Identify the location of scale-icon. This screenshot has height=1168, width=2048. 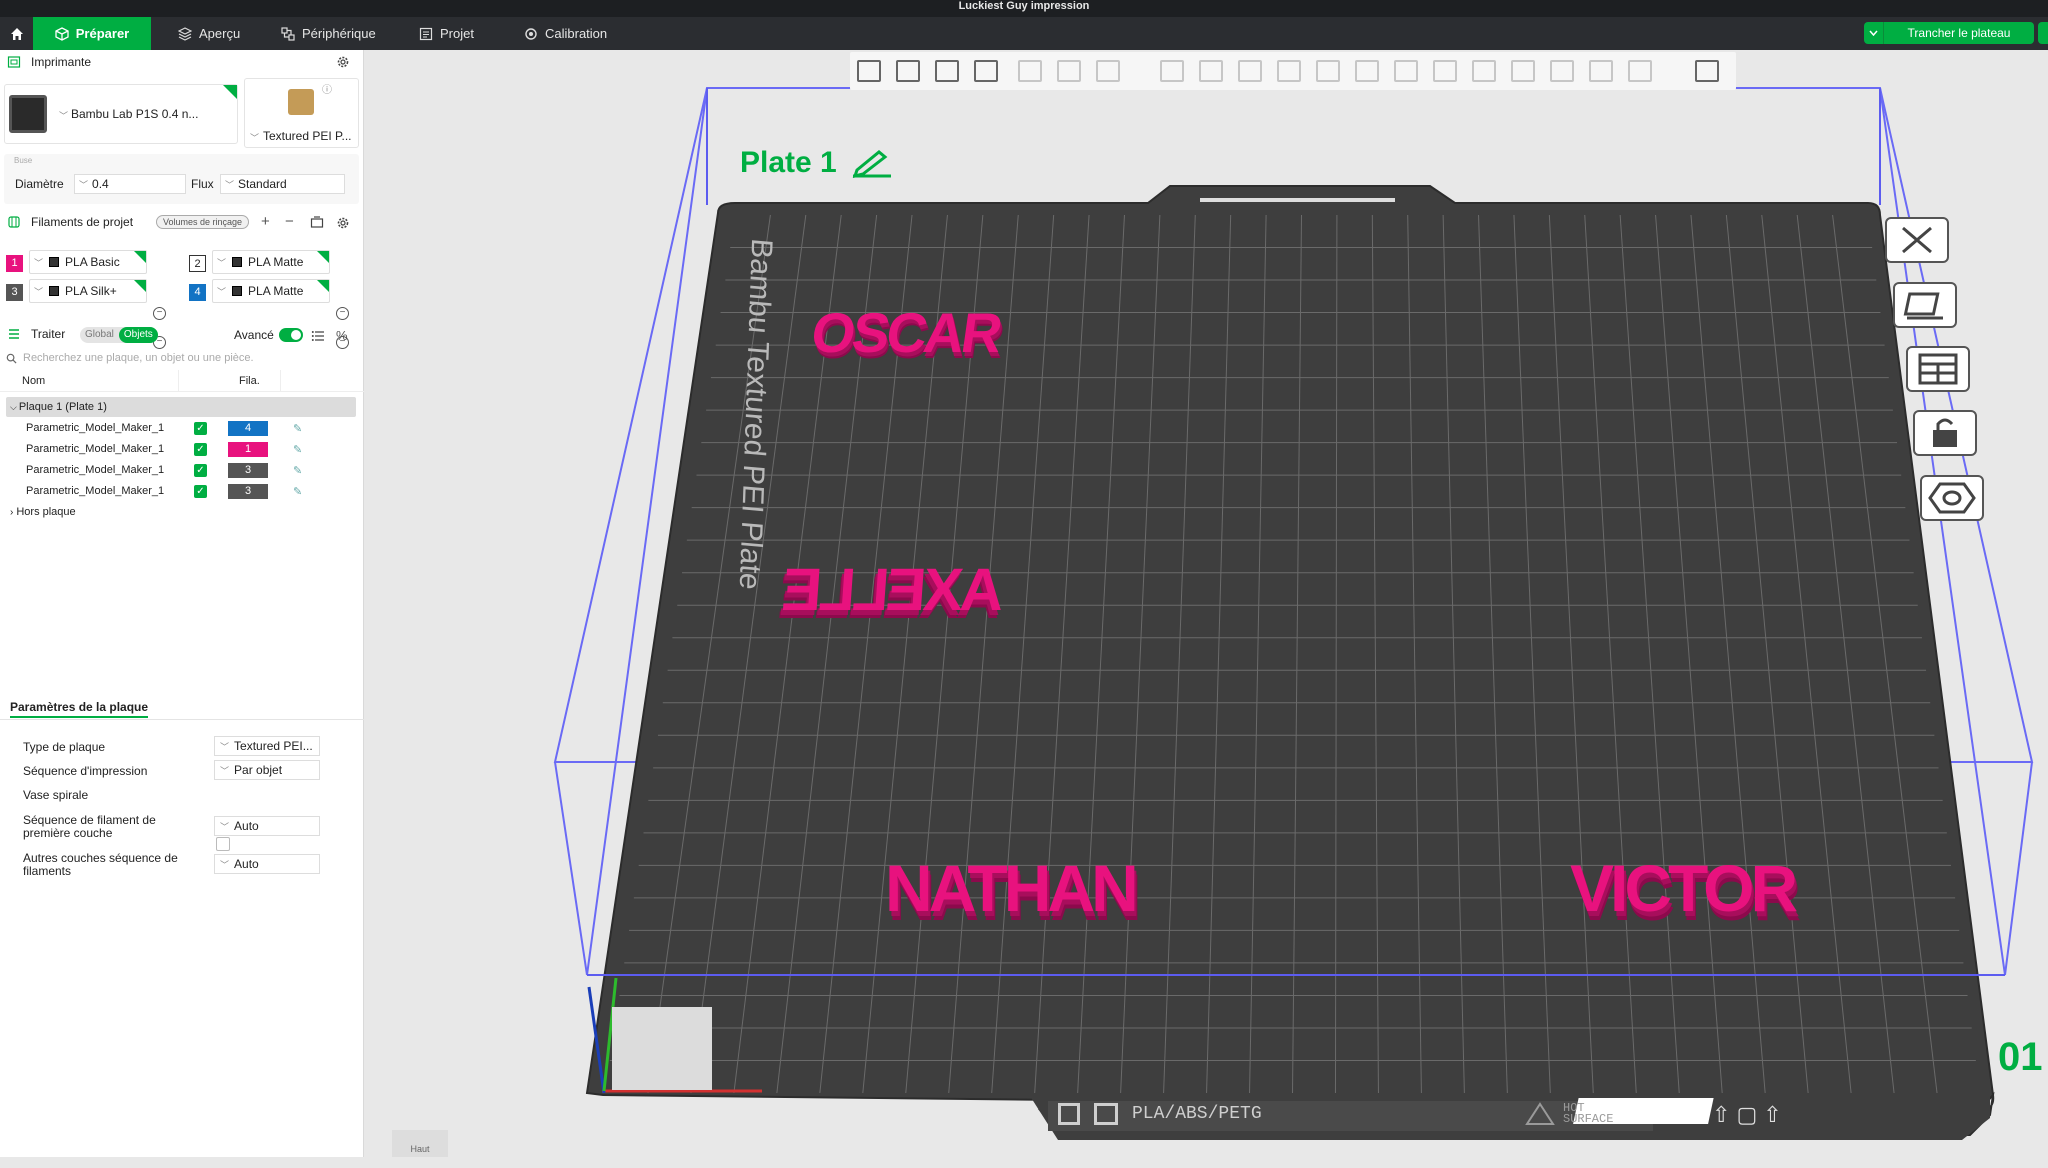
(1250, 71).